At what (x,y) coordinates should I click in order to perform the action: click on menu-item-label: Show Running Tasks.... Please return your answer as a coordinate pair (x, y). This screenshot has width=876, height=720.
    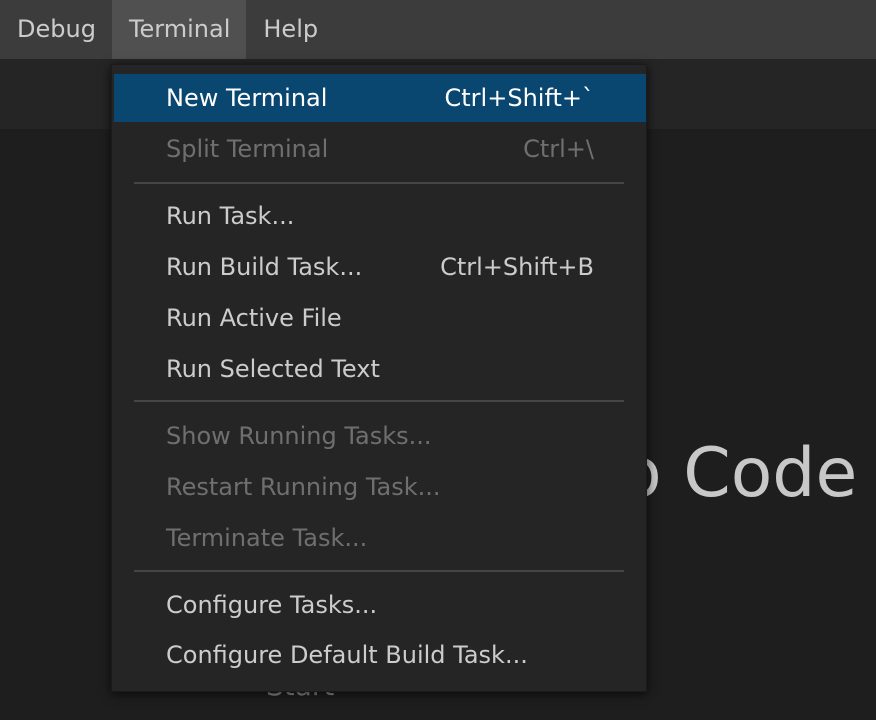
    Looking at the image, I should click on (299, 436).